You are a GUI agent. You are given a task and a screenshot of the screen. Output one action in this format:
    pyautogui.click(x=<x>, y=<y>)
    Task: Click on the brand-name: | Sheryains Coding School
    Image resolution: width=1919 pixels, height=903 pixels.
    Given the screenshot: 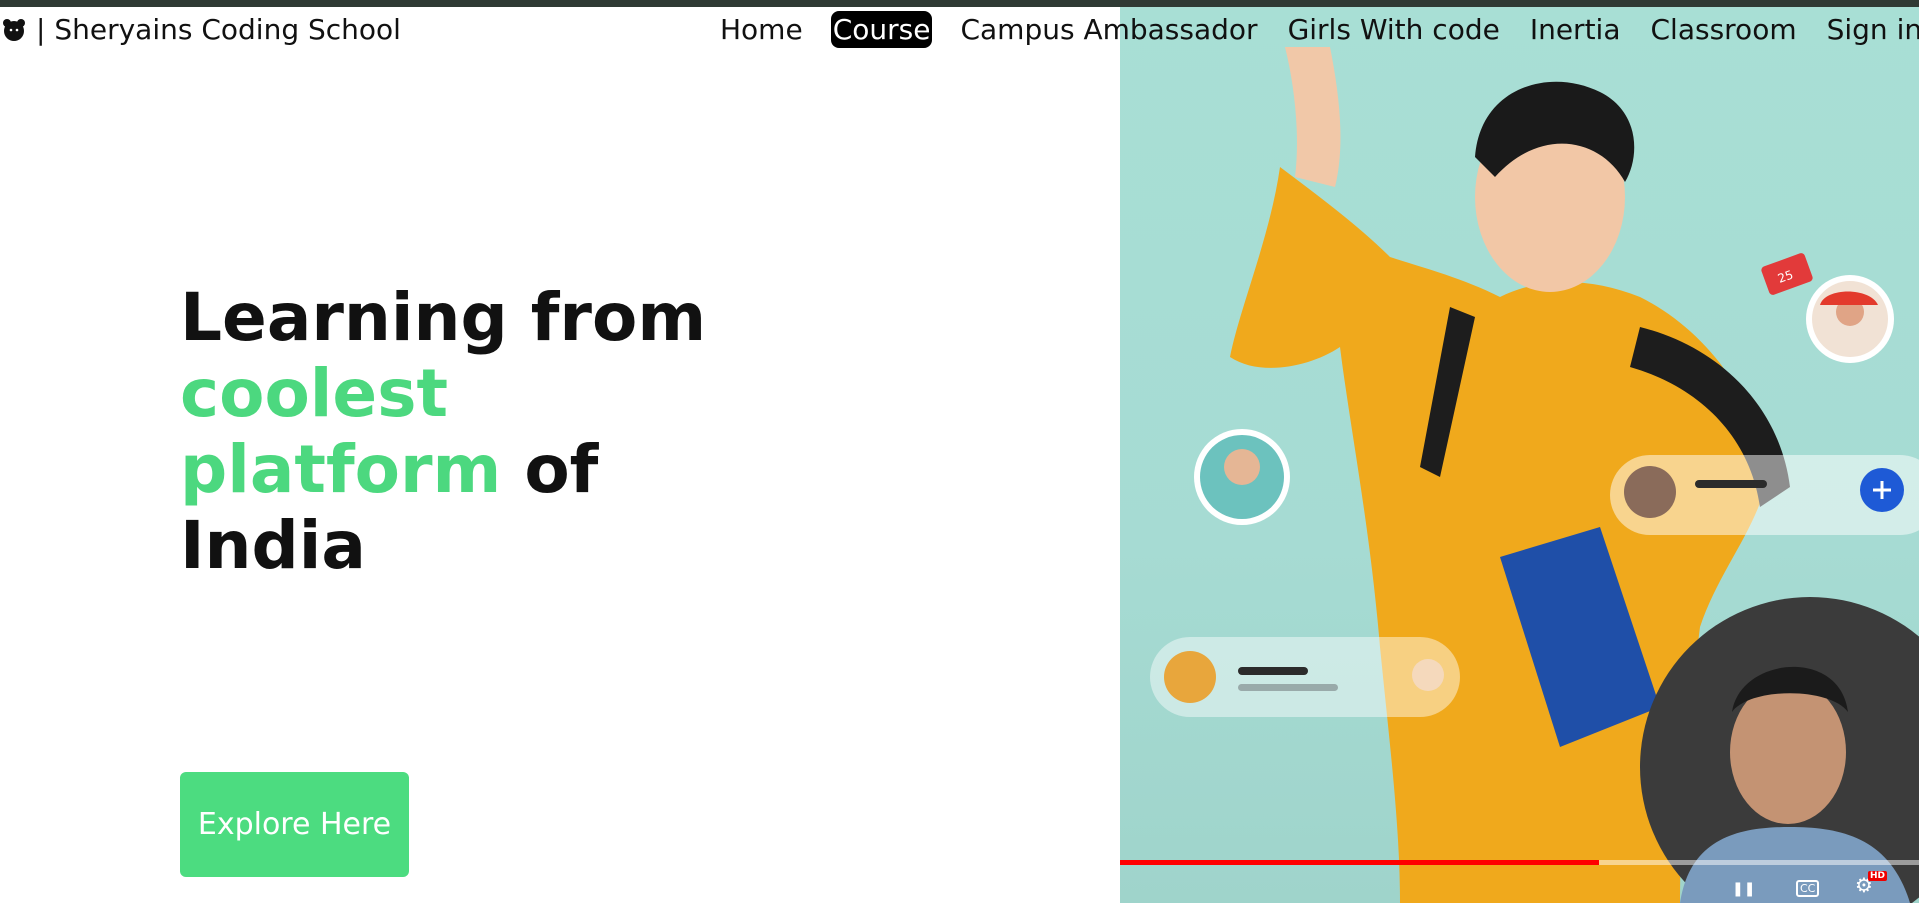 What is the action you would take?
    pyautogui.click(x=218, y=29)
    